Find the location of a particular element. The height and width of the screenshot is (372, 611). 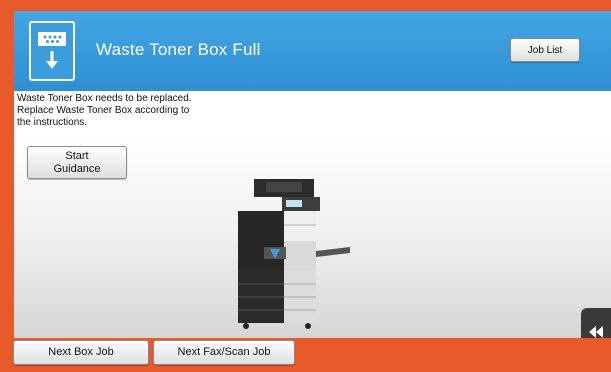

next-box-job-button: Next Box Job is located at coordinates (81, 352).